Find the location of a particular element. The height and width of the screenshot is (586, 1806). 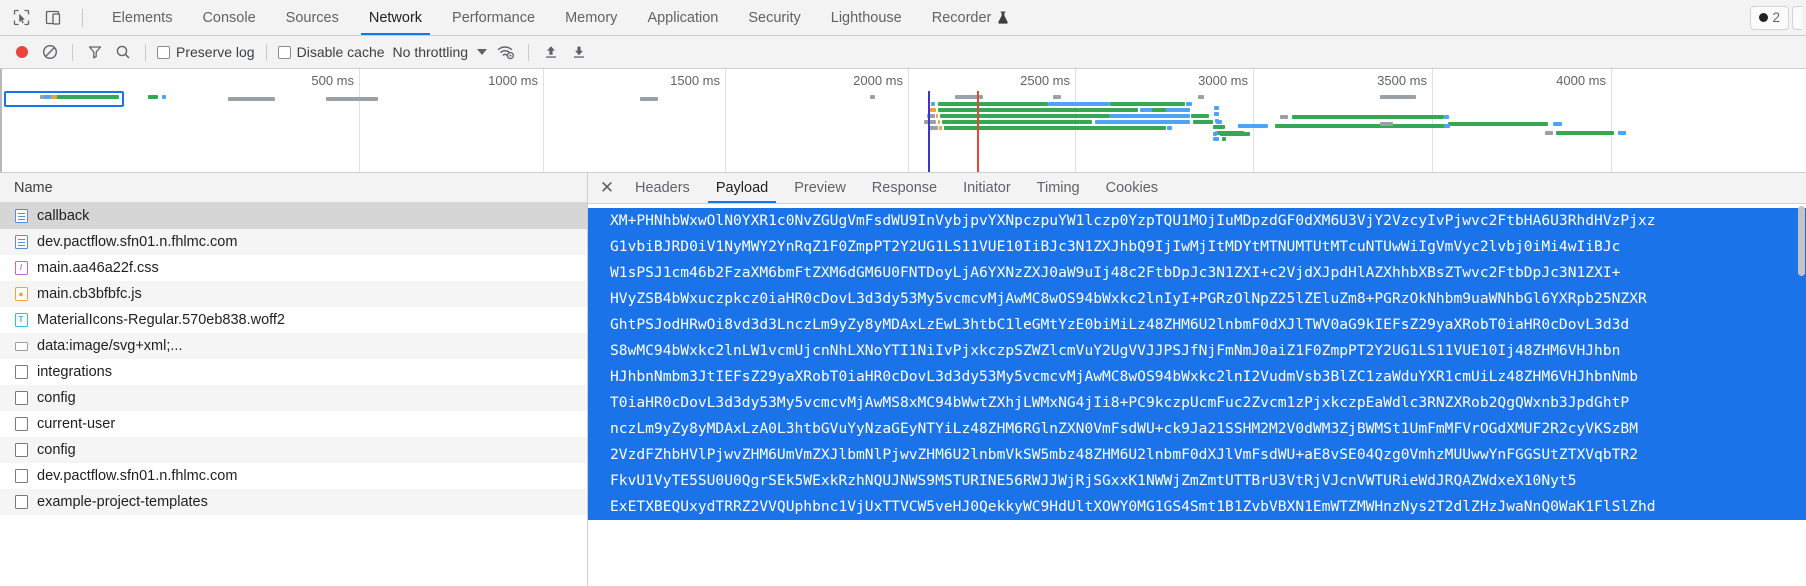

search-icon is located at coordinates (123, 52).